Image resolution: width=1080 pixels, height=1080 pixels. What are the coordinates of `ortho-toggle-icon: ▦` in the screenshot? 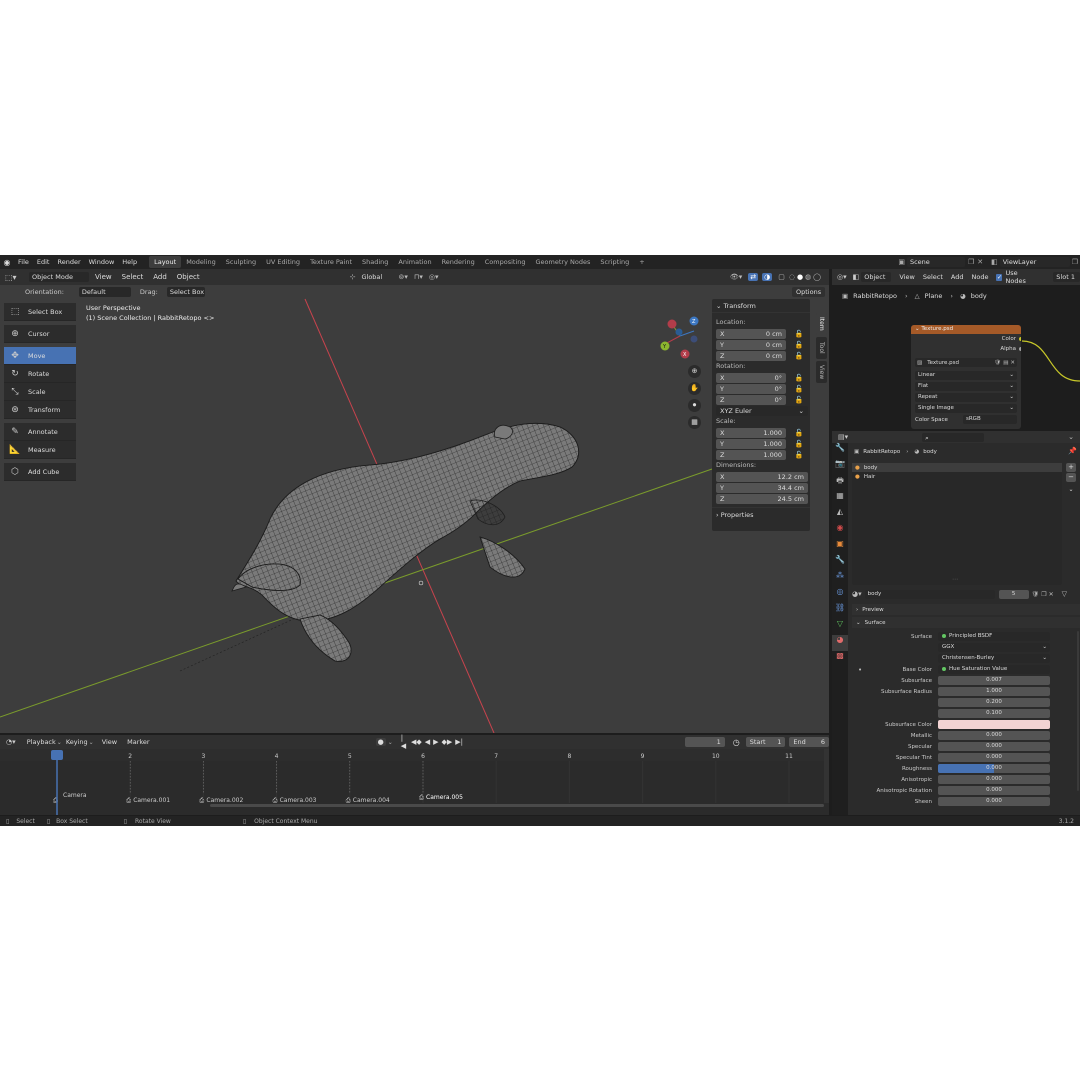 It's located at (694, 422).